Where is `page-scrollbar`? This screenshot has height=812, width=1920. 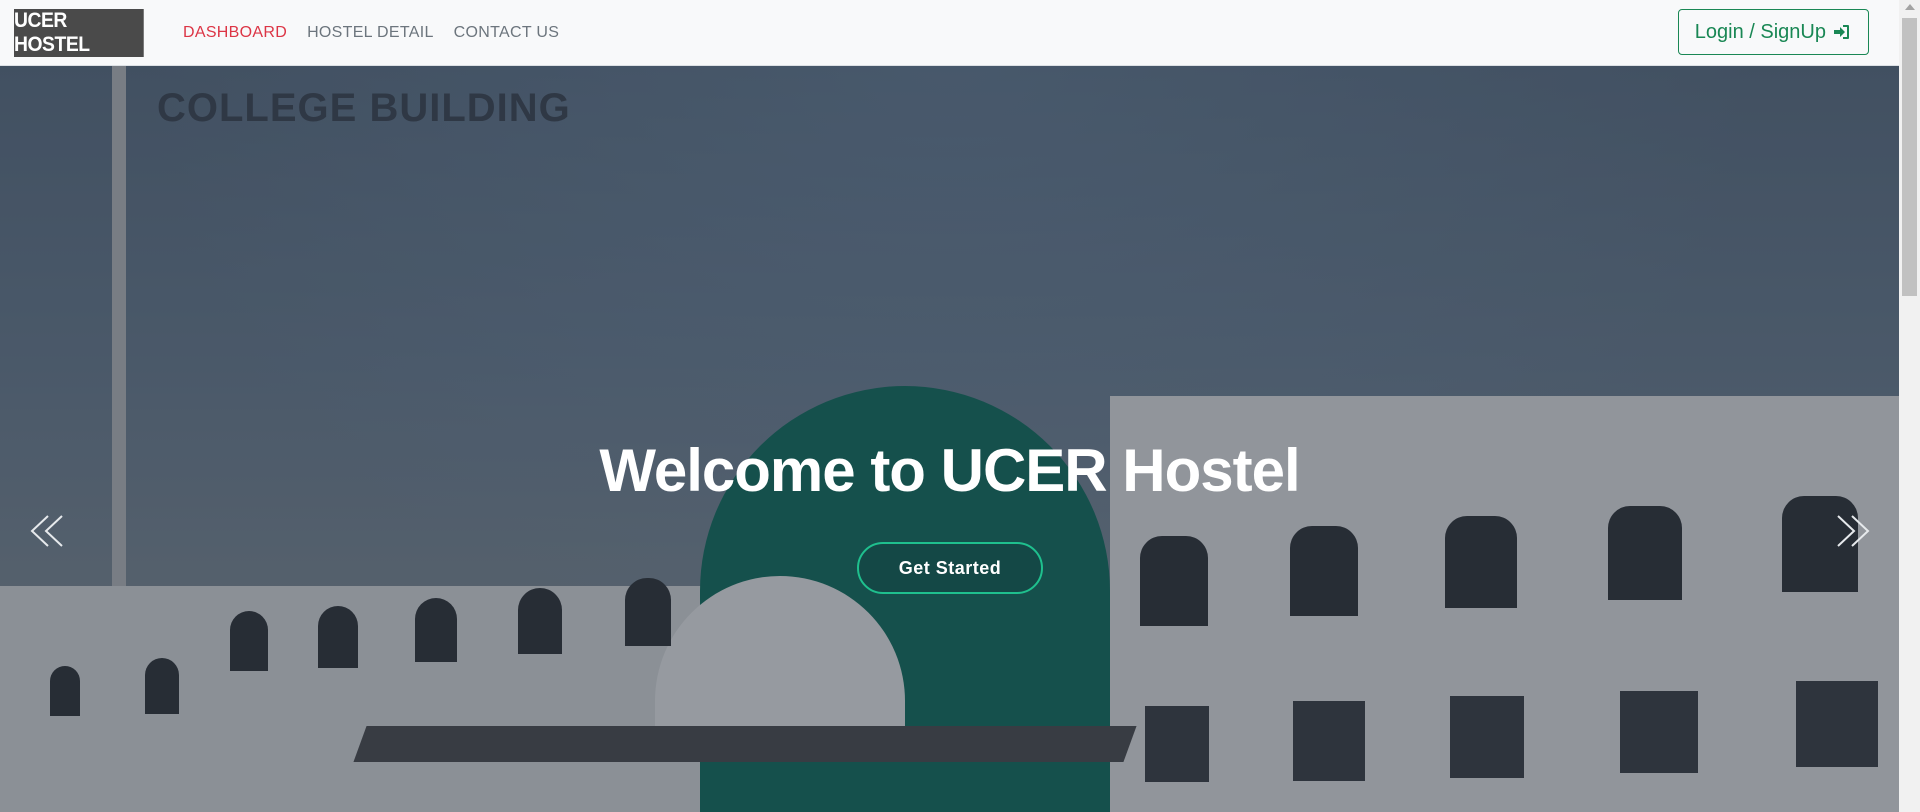 page-scrollbar is located at coordinates (1909, 406).